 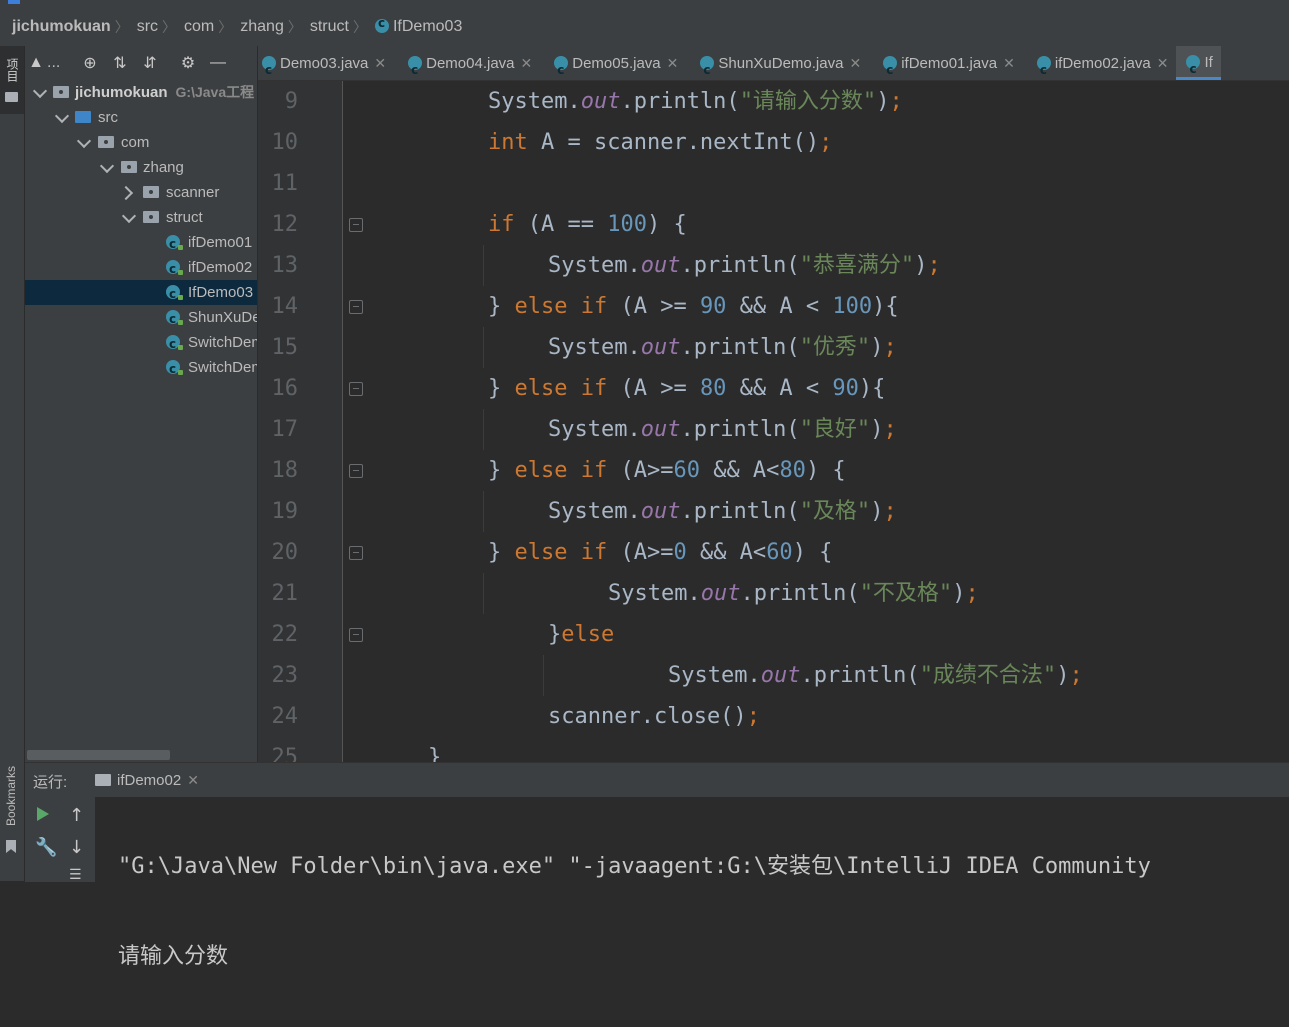 What do you see at coordinates (427, 26) in the screenshot?
I see `breadcrumb-file-label: IfDemo03` at bounding box center [427, 26].